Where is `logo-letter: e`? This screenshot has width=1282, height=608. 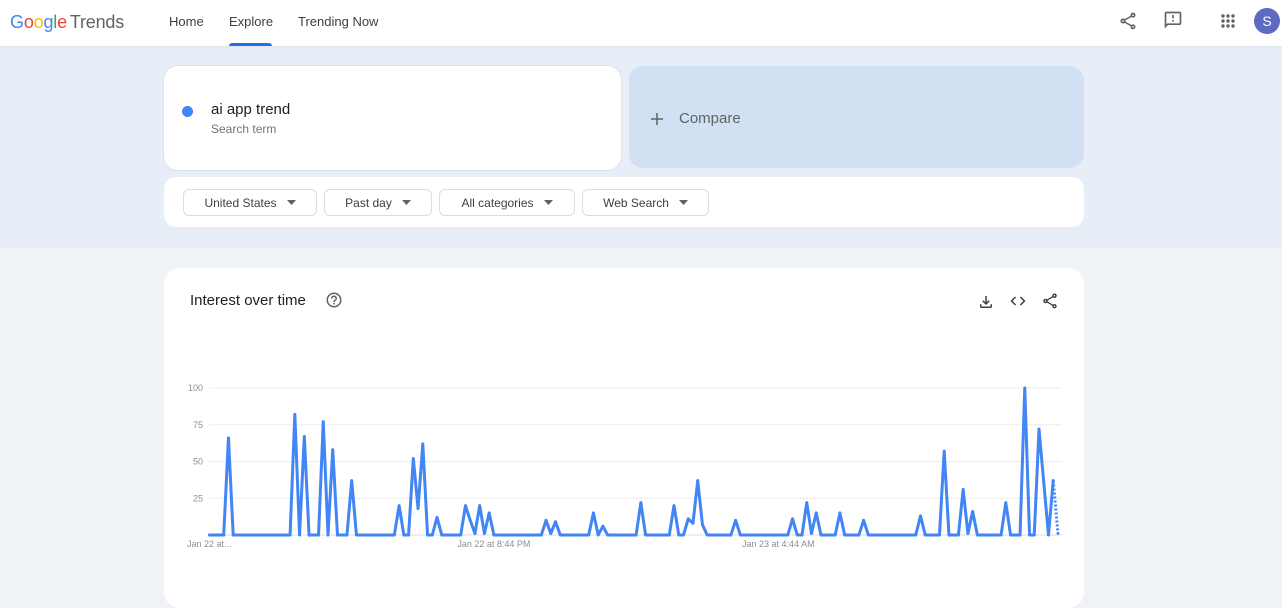
logo-letter: e is located at coordinates (62, 22).